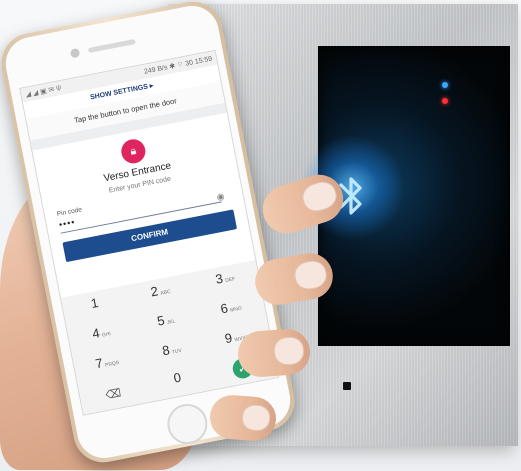 The image size is (521, 471). I want to click on key-digit: 5, so click(160, 320).